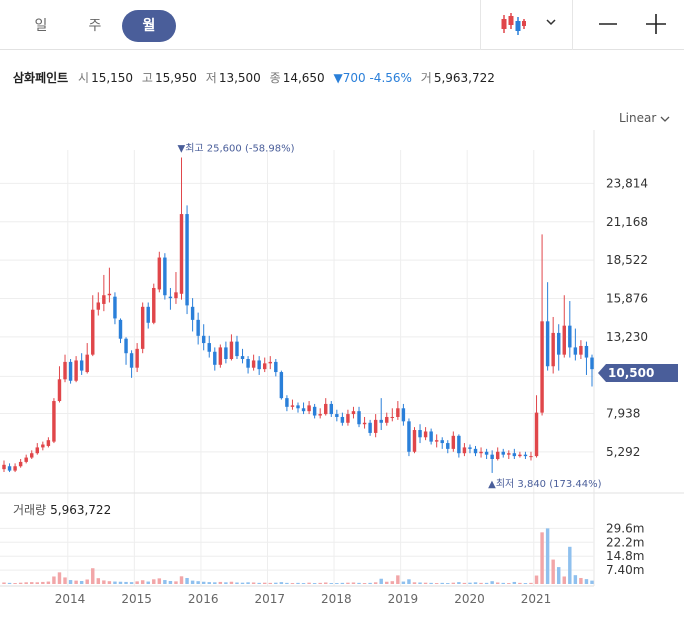  Describe the element at coordinates (403, 599) in the screenshot. I see `year-tick-label: 2019` at that location.